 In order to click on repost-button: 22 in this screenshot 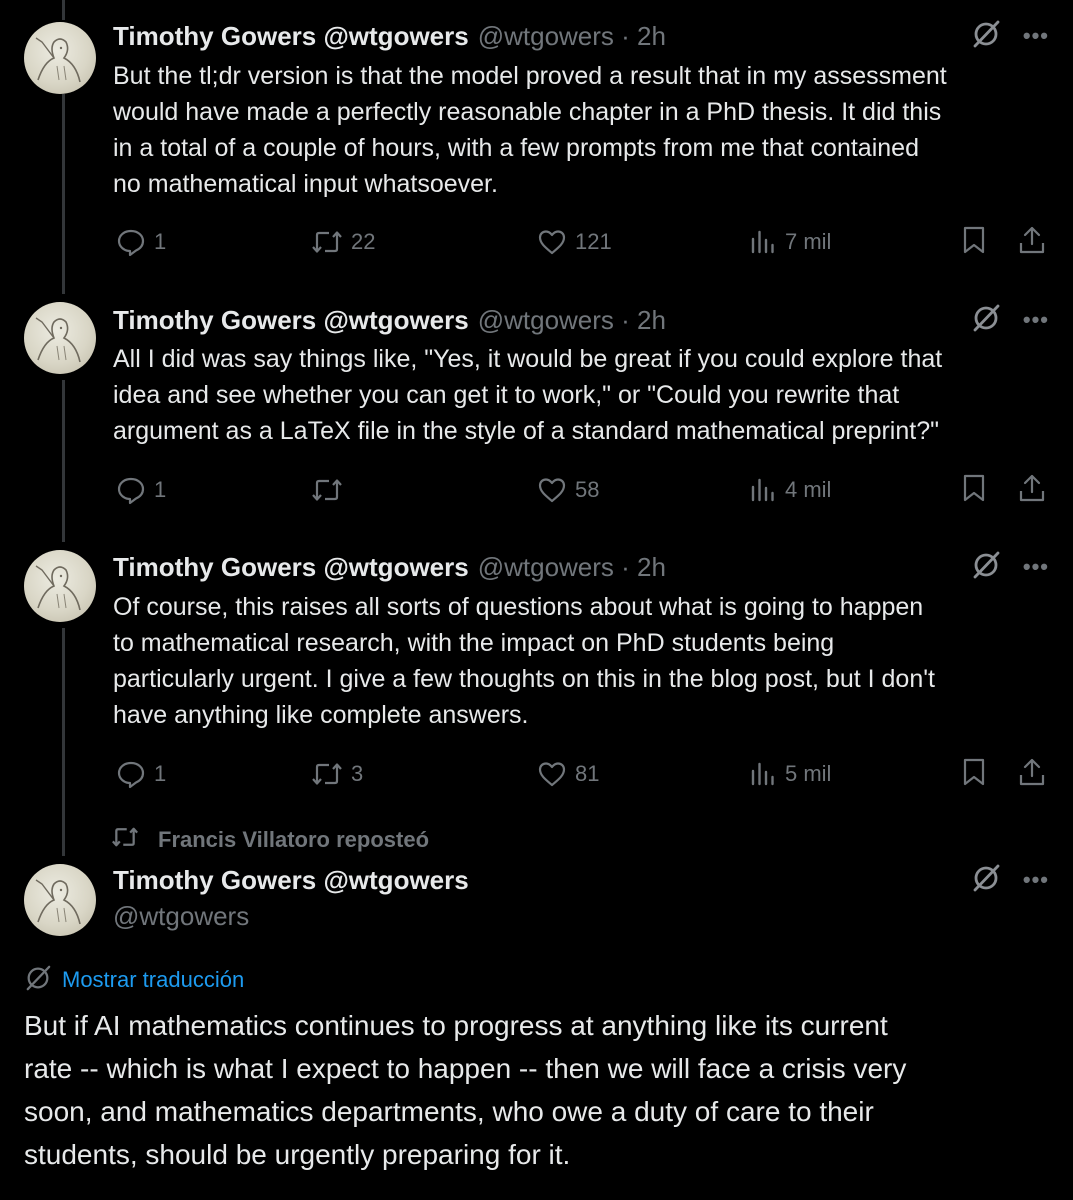, I will do `click(343, 242)`.